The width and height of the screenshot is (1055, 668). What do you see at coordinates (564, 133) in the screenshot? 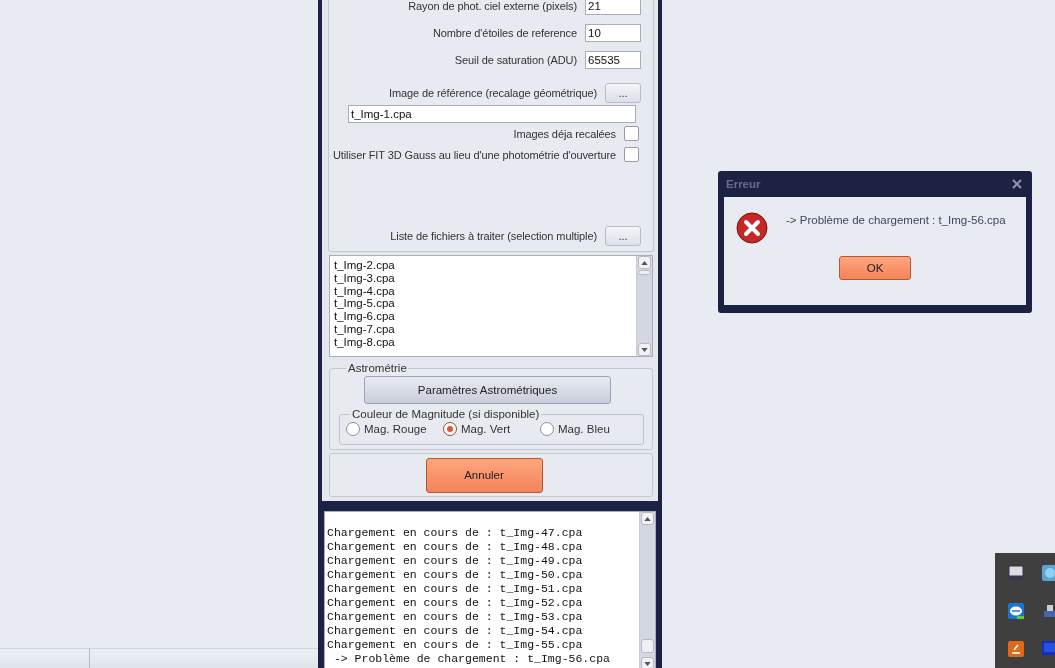
I see `checkbox-label: Images déja recalées` at bounding box center [564, 133].